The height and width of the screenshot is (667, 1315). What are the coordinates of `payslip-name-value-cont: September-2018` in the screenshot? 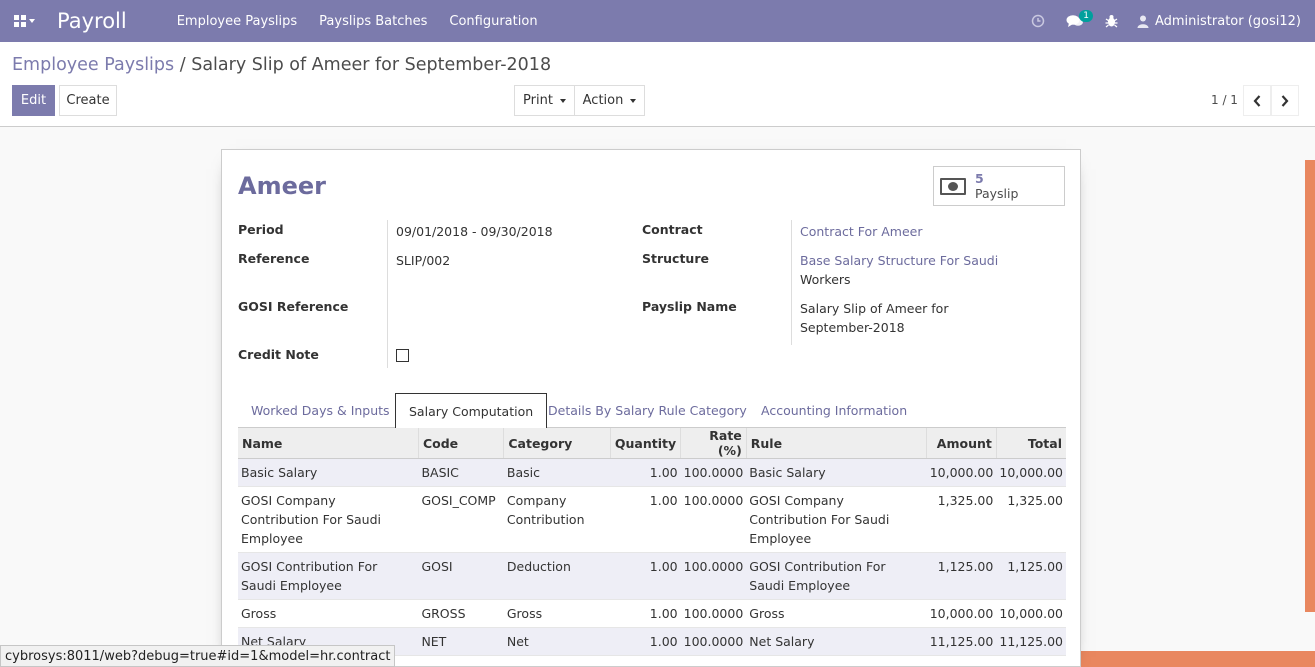 It's located at (852, 327).